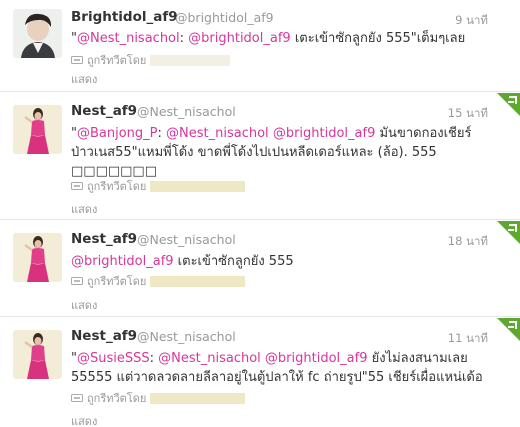 This screenshot has width=520, height=427. Describe the element at coordinates (117, 133) in the screenshot. I see `mention-link: @Banjong_P` at that location.